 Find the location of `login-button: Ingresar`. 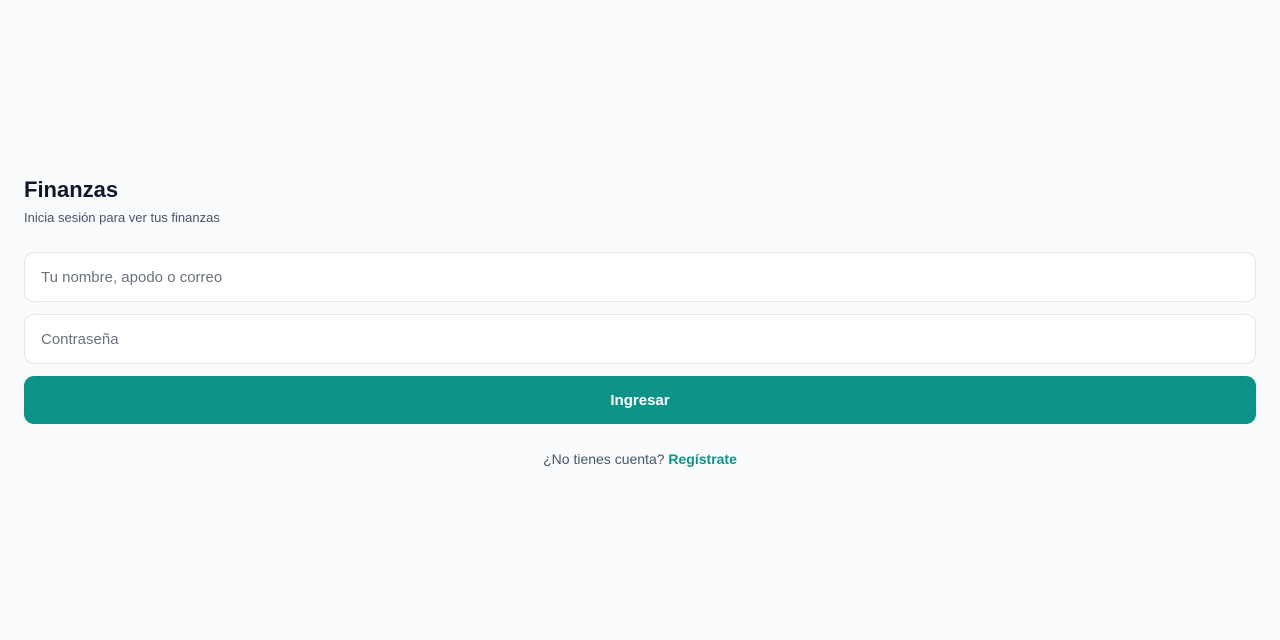

login-button: Ingresar is located at coordinates (640, 400).